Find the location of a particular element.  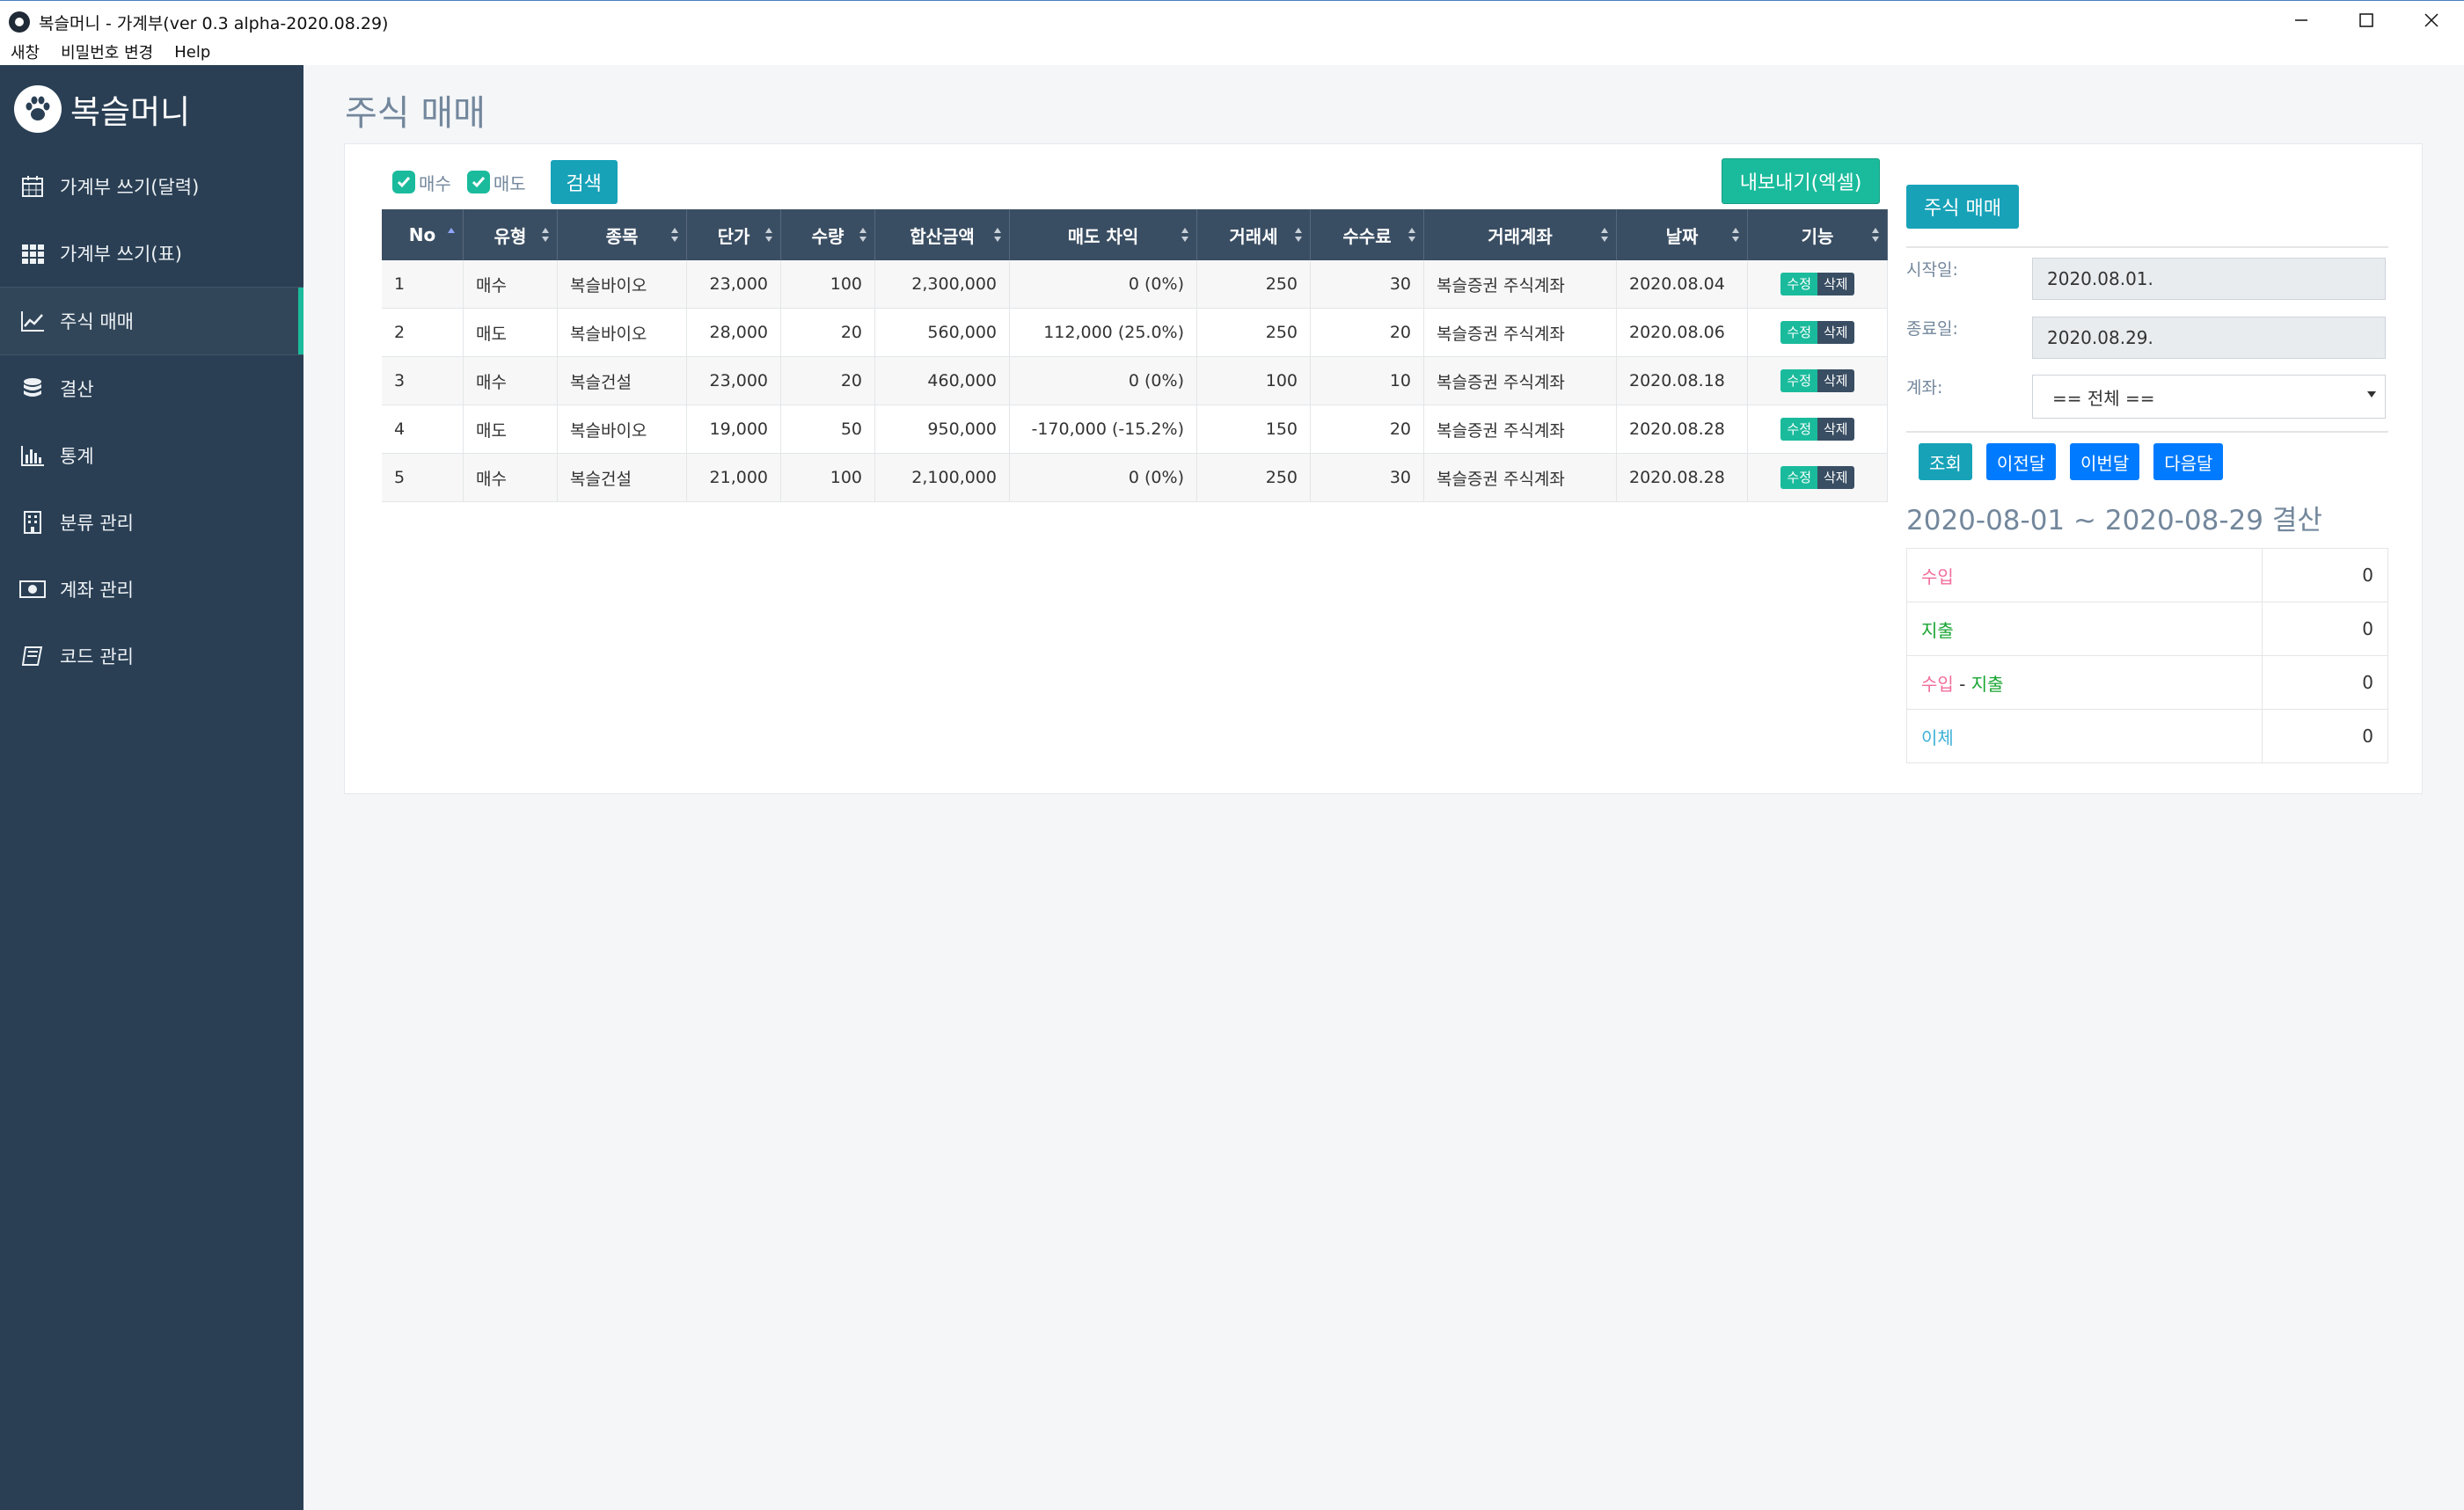

col-label: 거래계좌 is located at coordinates (1520, 236).